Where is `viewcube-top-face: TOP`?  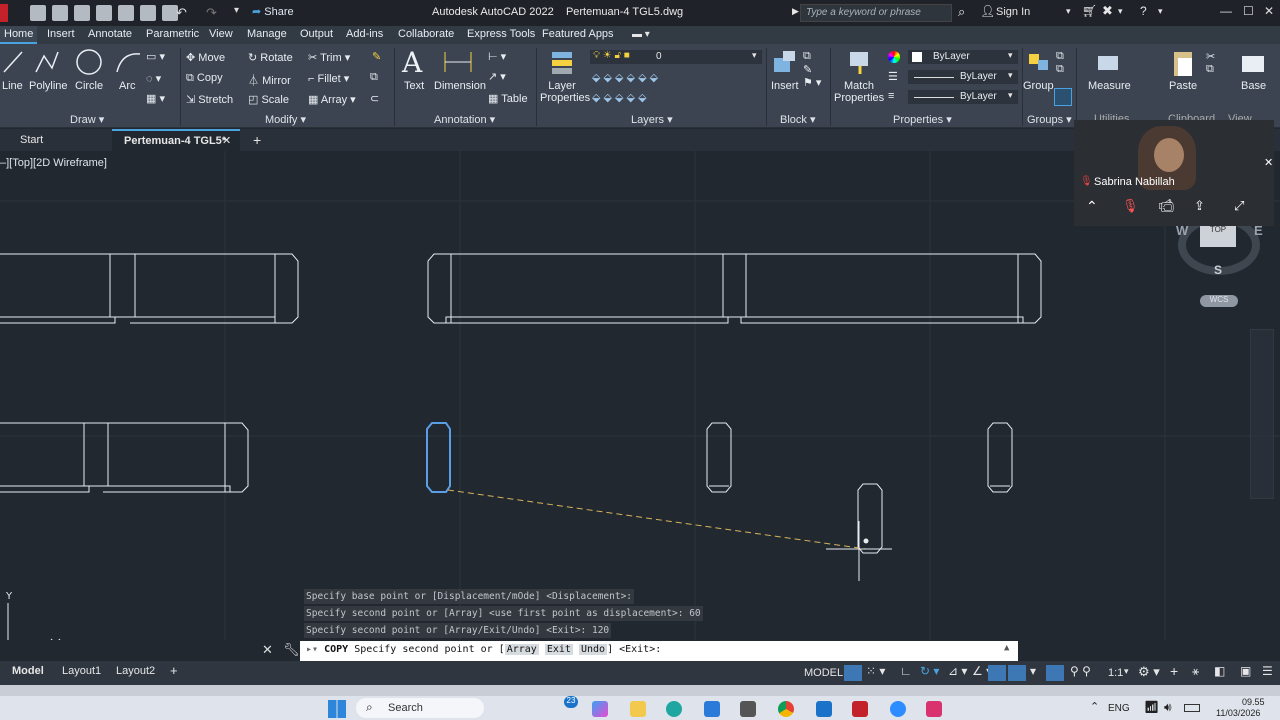
viewcube-top-face: TOP is located at coordinates (1218, 235).